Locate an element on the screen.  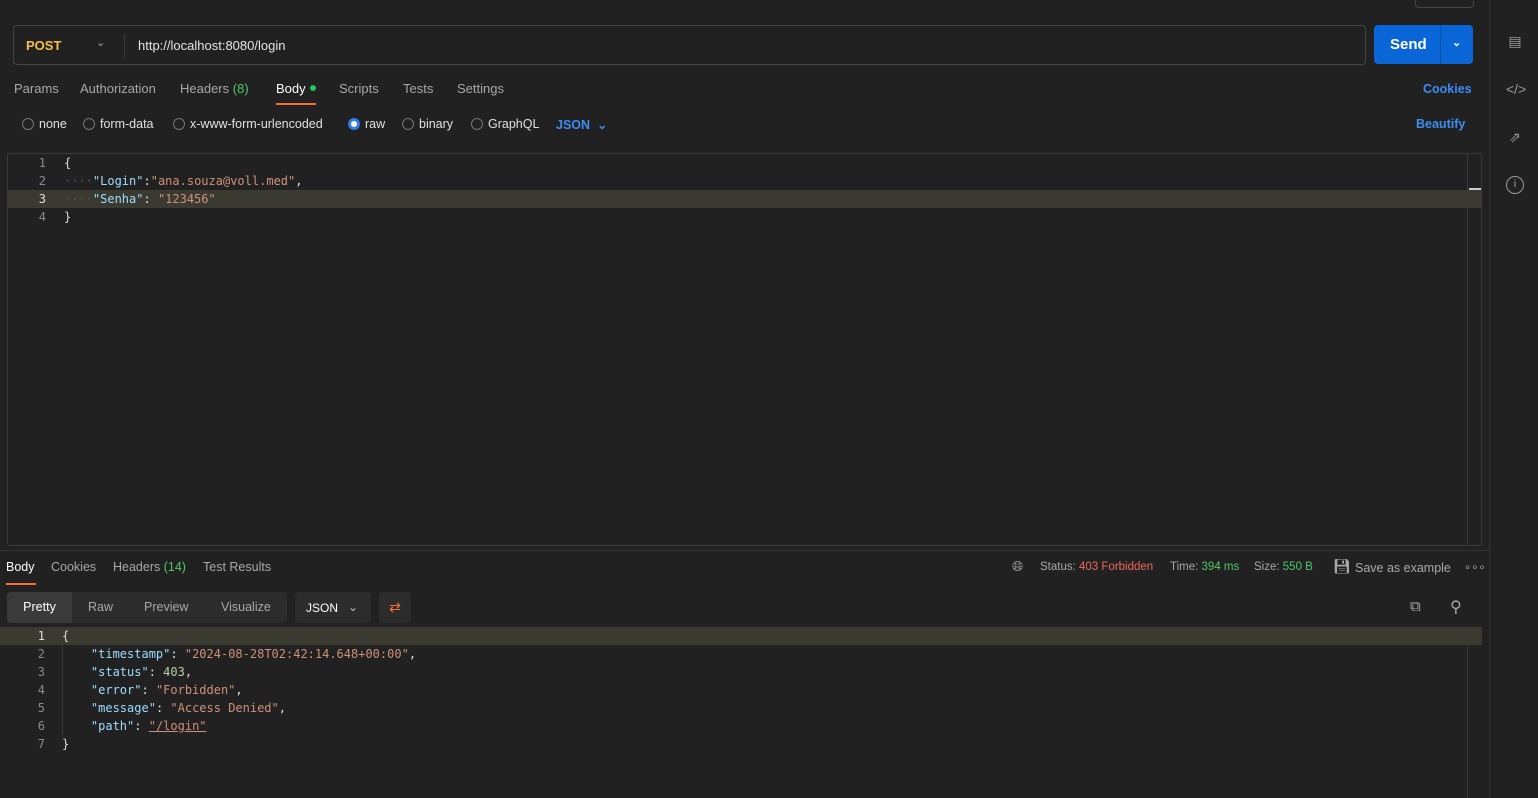
mode-visualize: Visualize is located at coordinates (246, 607).